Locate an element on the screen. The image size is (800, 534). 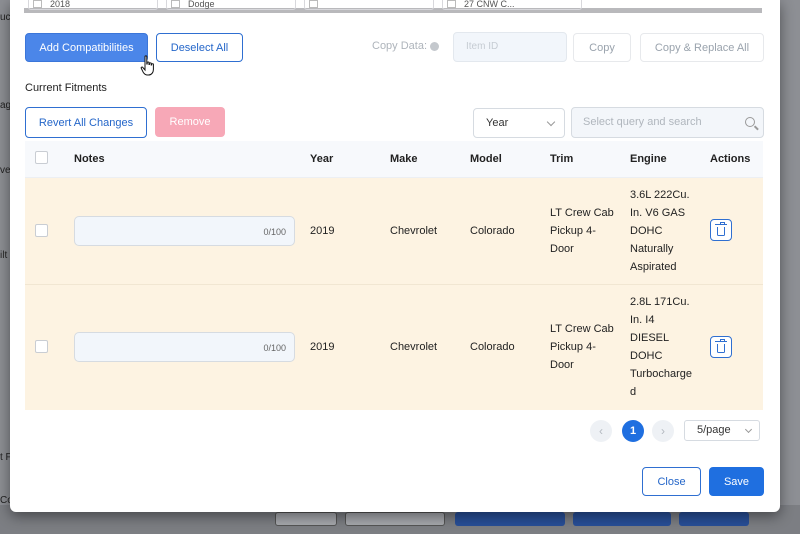
column-header-engine: Engine is located at coordinates (648, 159).